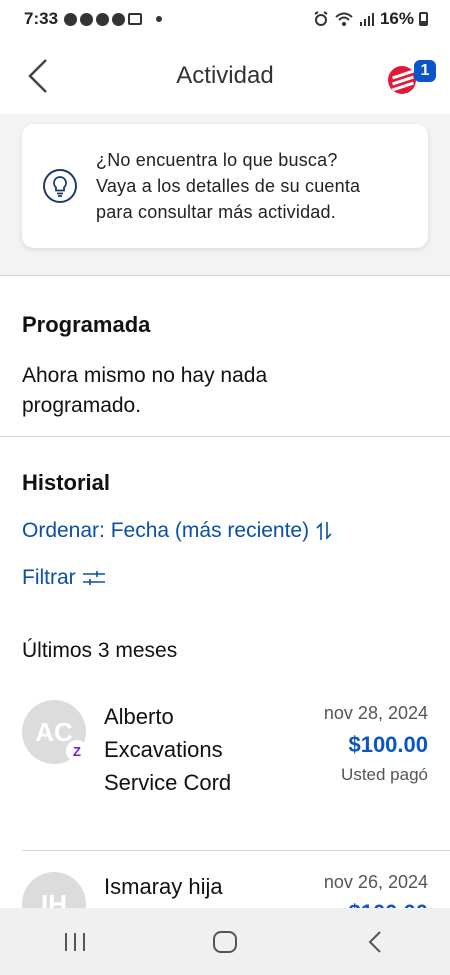 Image resolution: width=450 pixels, height=975 pixels. I want to click on chevron-left-icon, so click(37, 76).